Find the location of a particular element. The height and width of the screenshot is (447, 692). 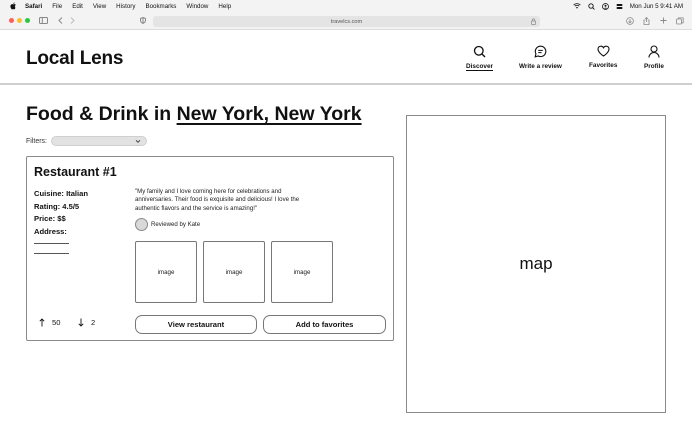

upvote-count: 50 is located at coordinates (56, 322).